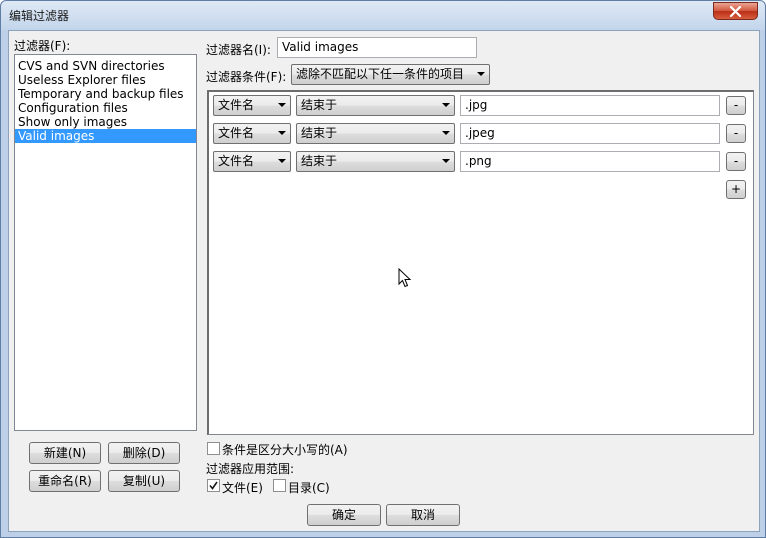  I want to click on condition-value-input: .jpeg, so click(590, 133).